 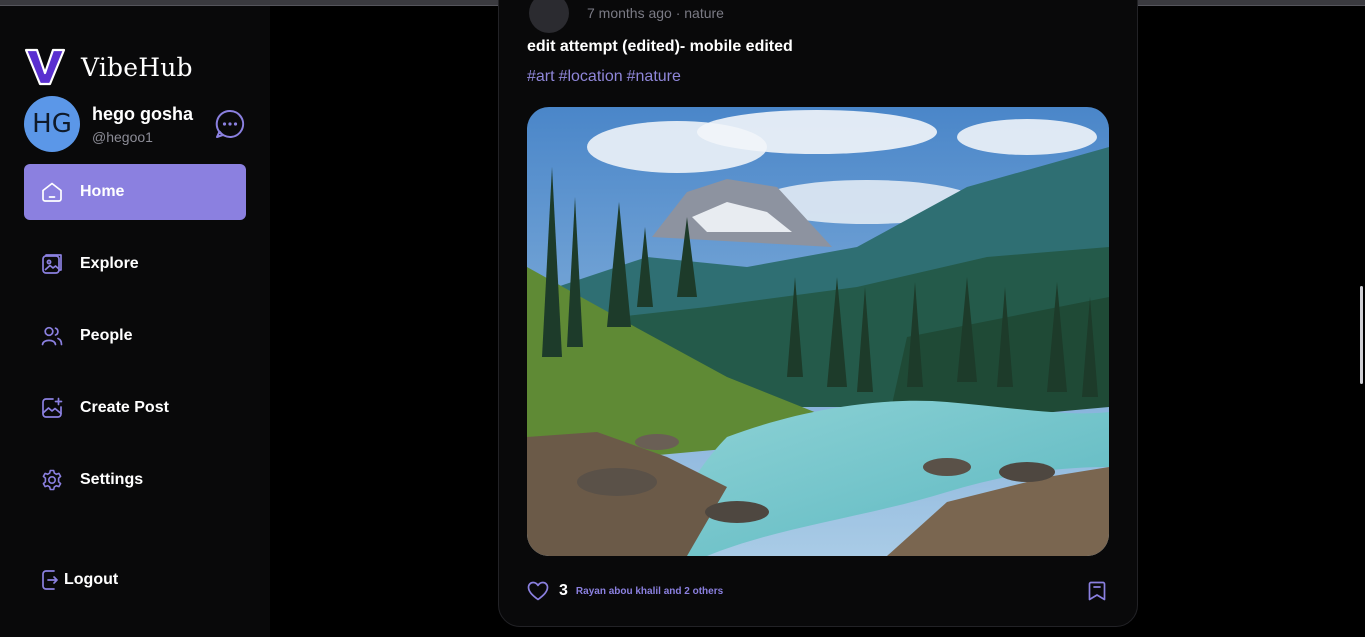 What do you see at coordinates (137, 67) in the screenshot?
I see `brand-name: VibeHub` at bounding box center [137, 67].